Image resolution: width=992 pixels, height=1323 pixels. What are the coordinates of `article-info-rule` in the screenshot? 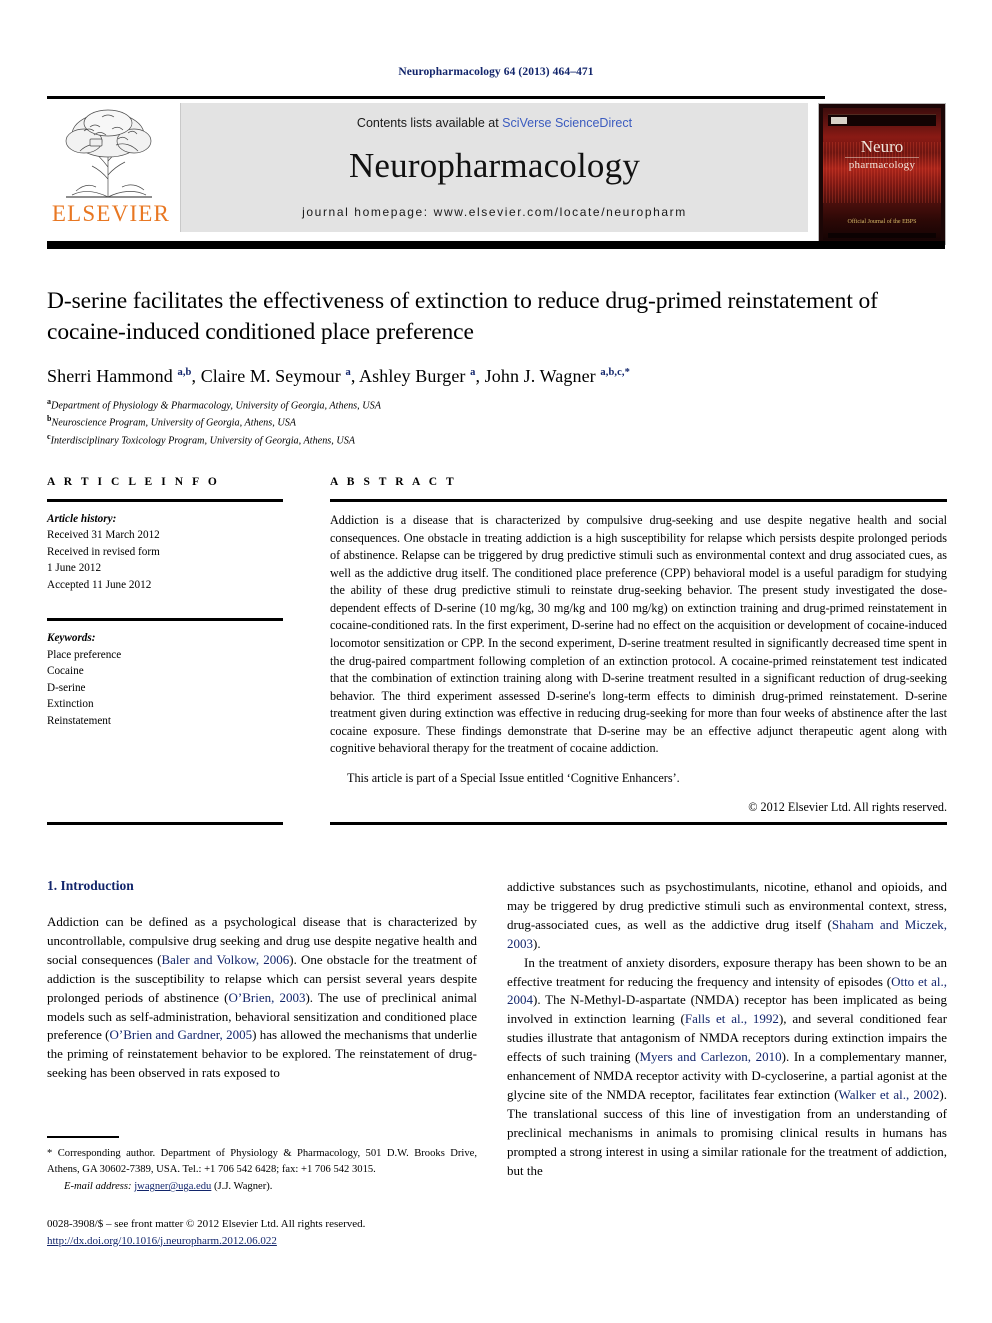 It's located at (165, 500).